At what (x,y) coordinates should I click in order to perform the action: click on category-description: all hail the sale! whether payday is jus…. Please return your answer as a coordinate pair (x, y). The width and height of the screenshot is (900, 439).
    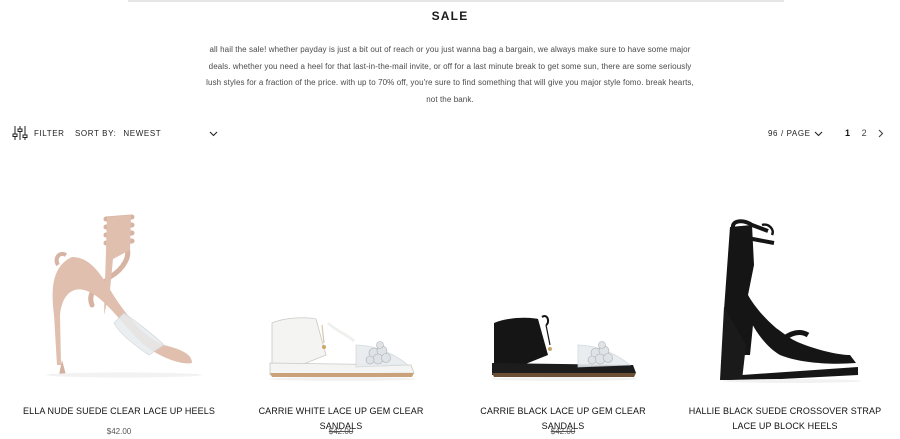
    Looking at the image, I should click on (450, 74).